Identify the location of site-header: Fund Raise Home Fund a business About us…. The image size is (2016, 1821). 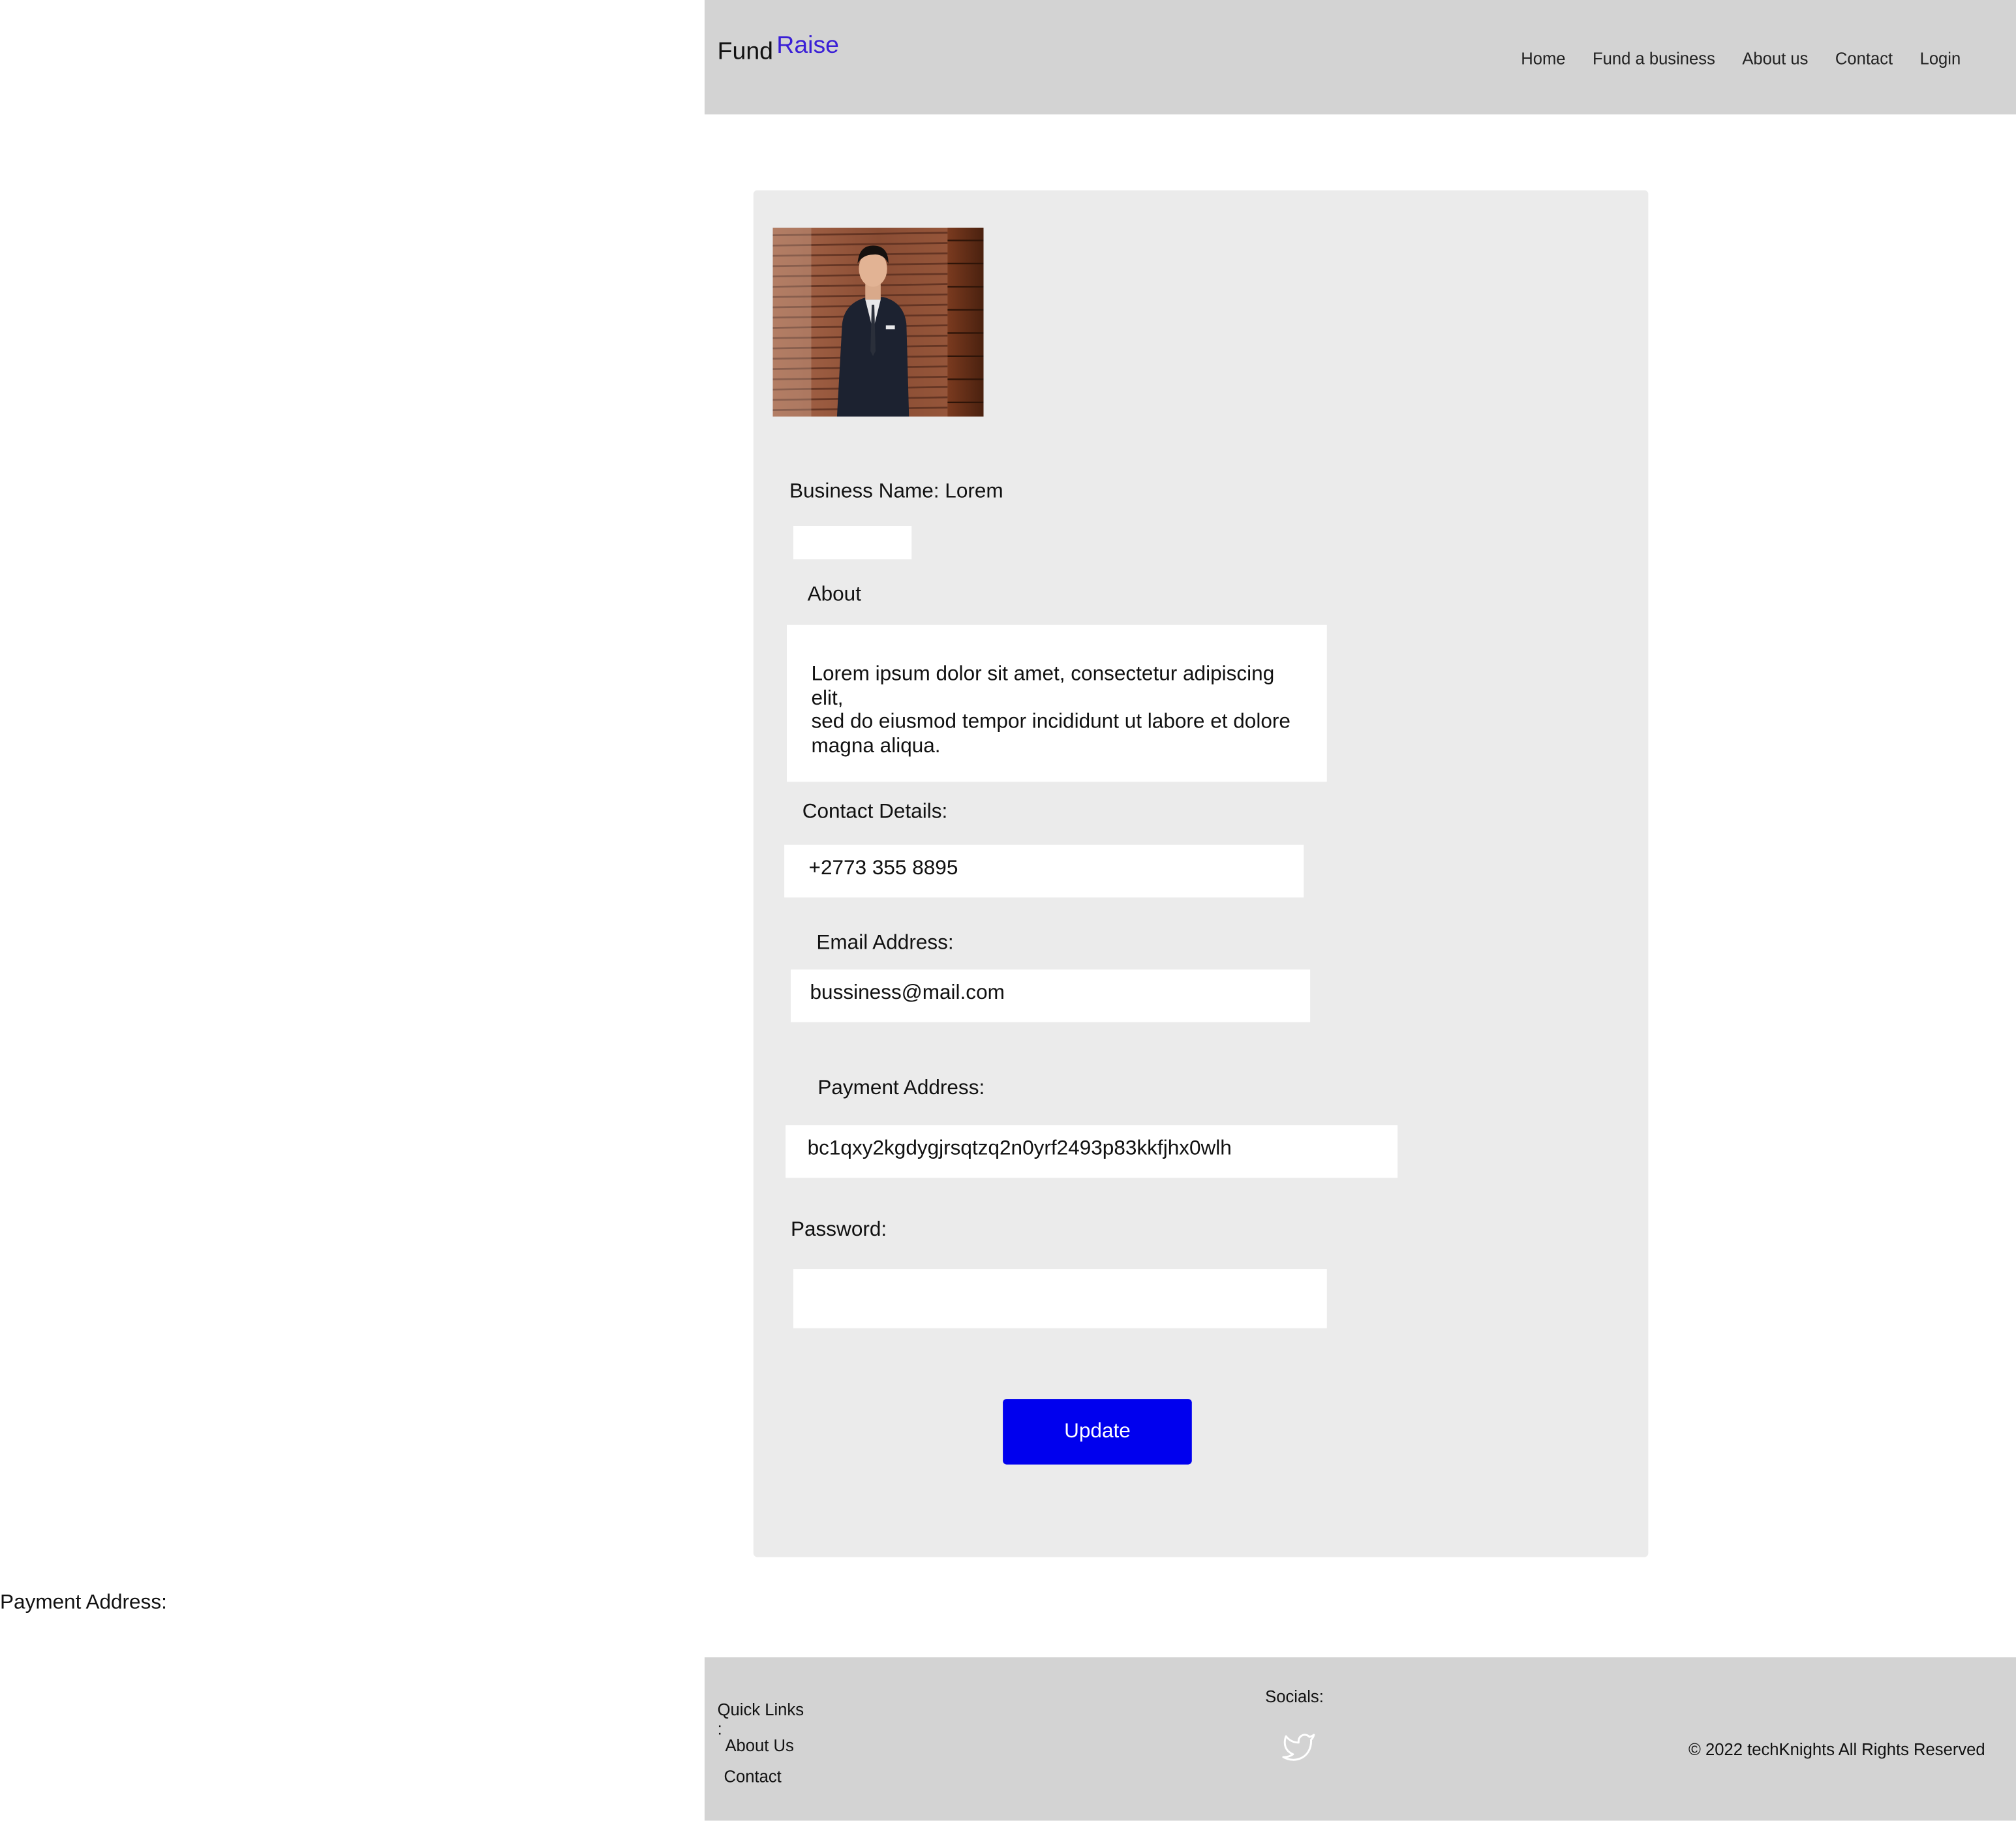
(1360, 57).